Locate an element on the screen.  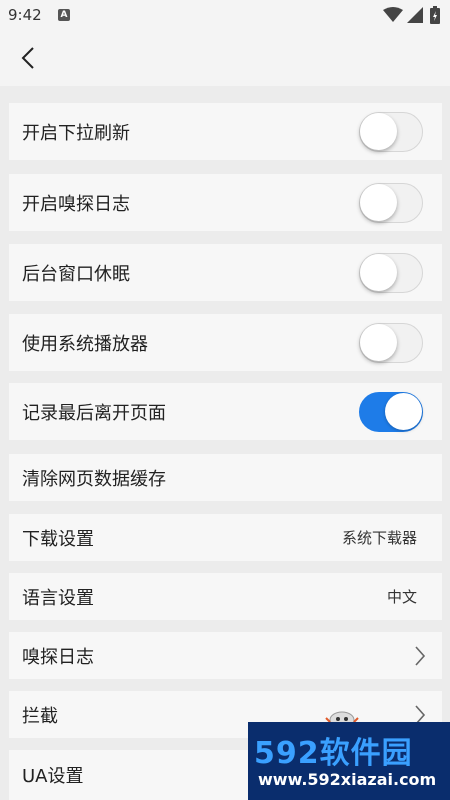
setting-label: 清除网页数据缓存 is located at coordinates (94, 479).